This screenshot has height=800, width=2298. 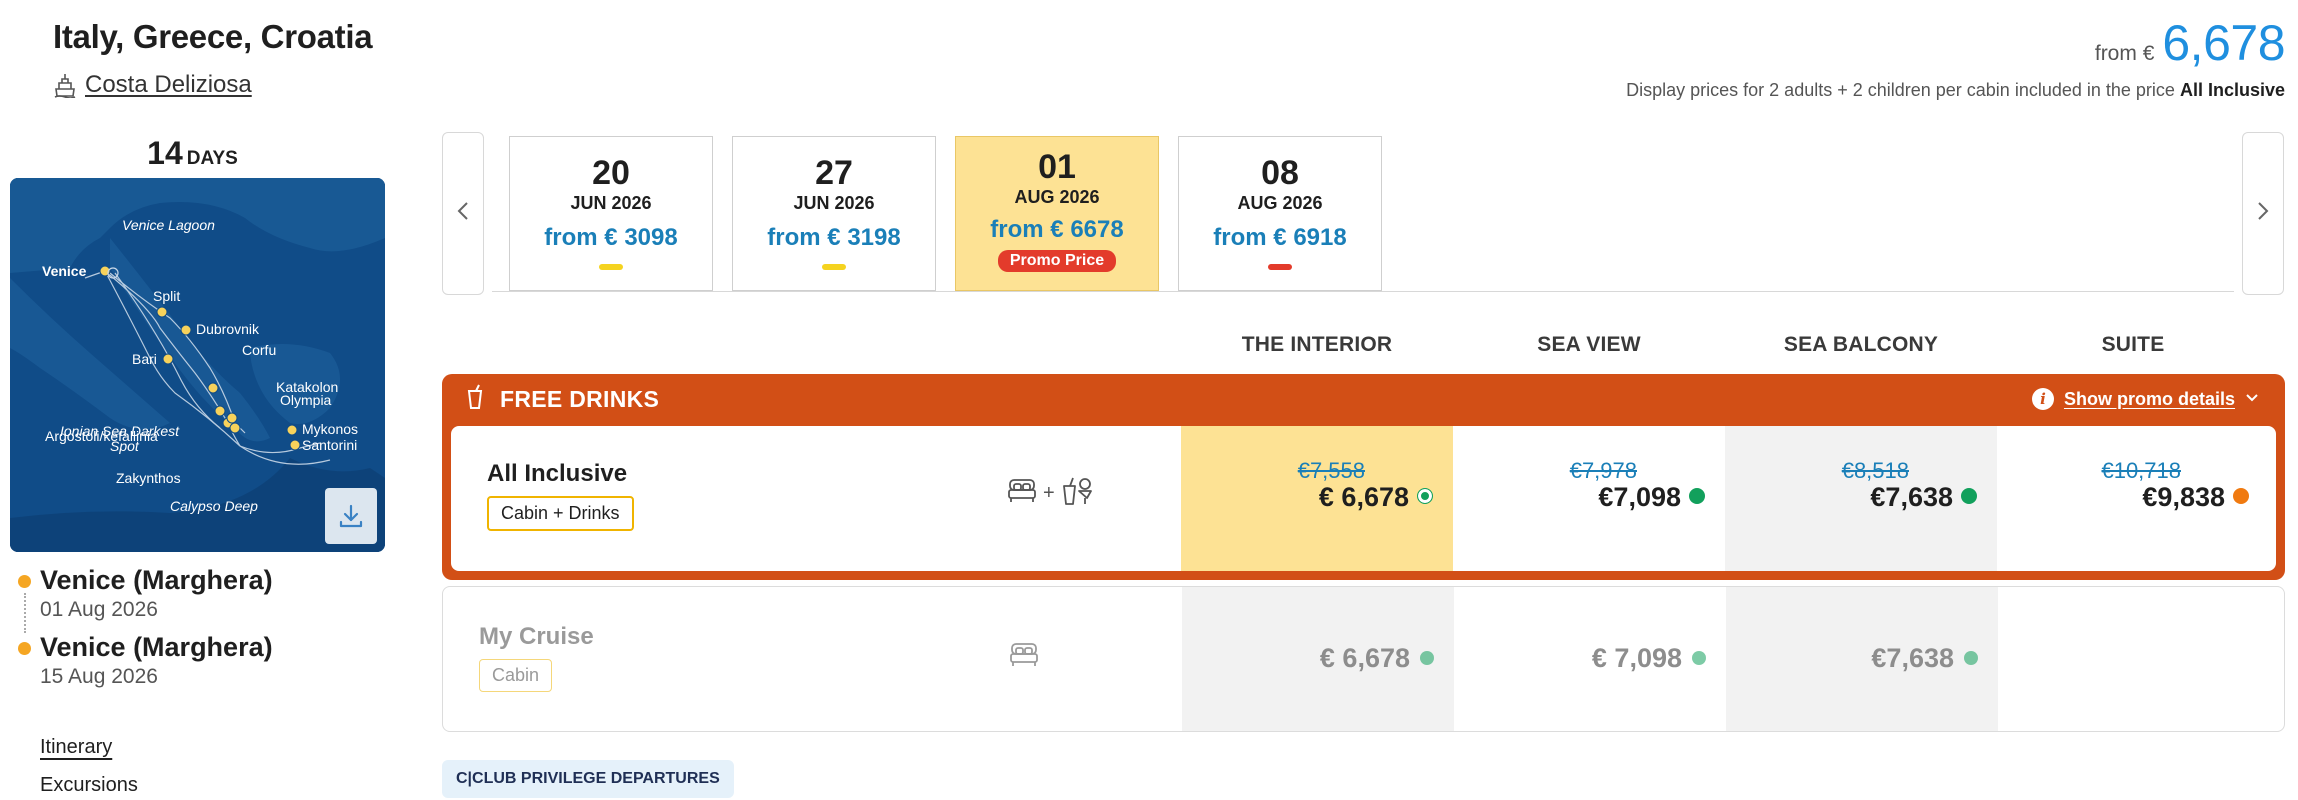 I want to click on date-option: 27 JUN 2026 from € 3198, so click(x=834, y=213).